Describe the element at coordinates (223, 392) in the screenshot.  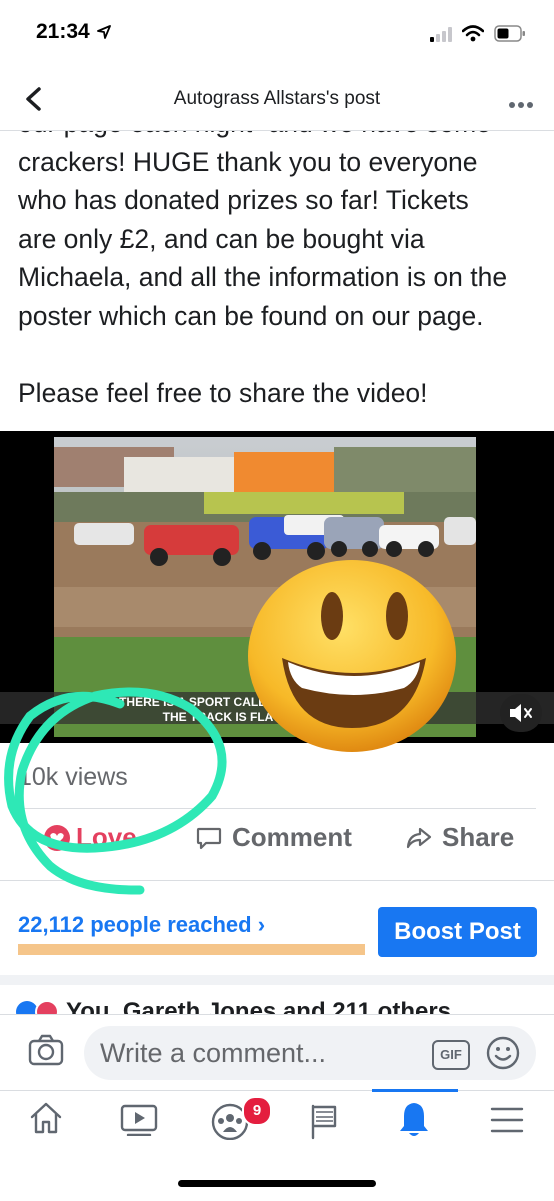
I see `post-text-line: Please feel free to share the video!` at that location.